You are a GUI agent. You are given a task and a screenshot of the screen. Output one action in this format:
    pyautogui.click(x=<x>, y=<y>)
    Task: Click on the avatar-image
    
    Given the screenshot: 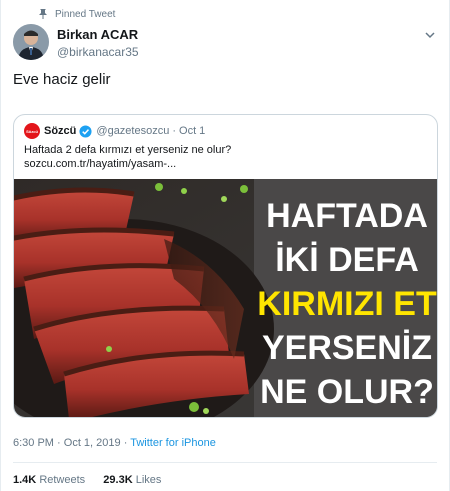 What is the action you would take?
    pyautogui.click(x=31, y=42)
    